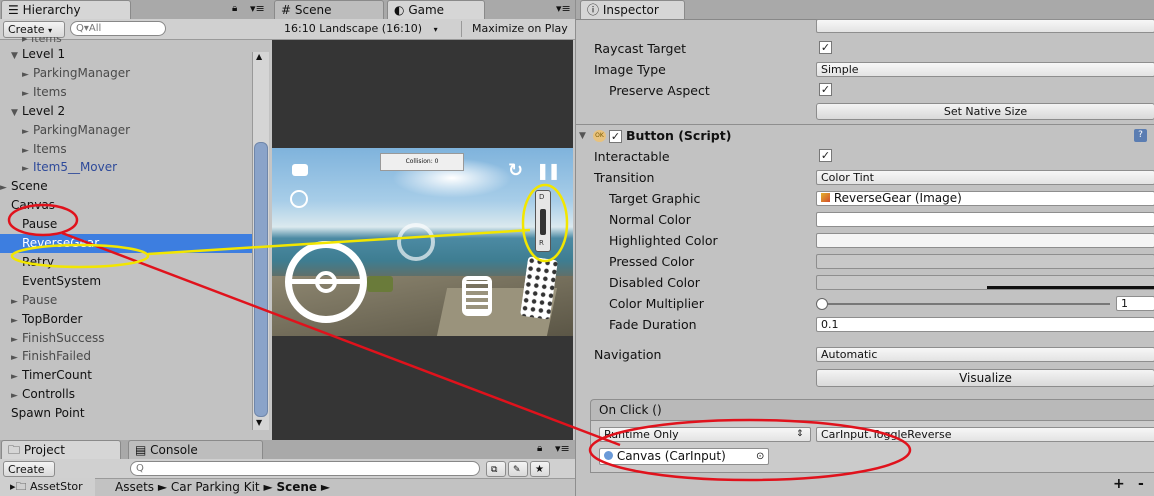  What do you see at coordinates (126, 186) in the screenshot?
I see `hierarchy-row: ► Scene` at bounding box center [126, 186].